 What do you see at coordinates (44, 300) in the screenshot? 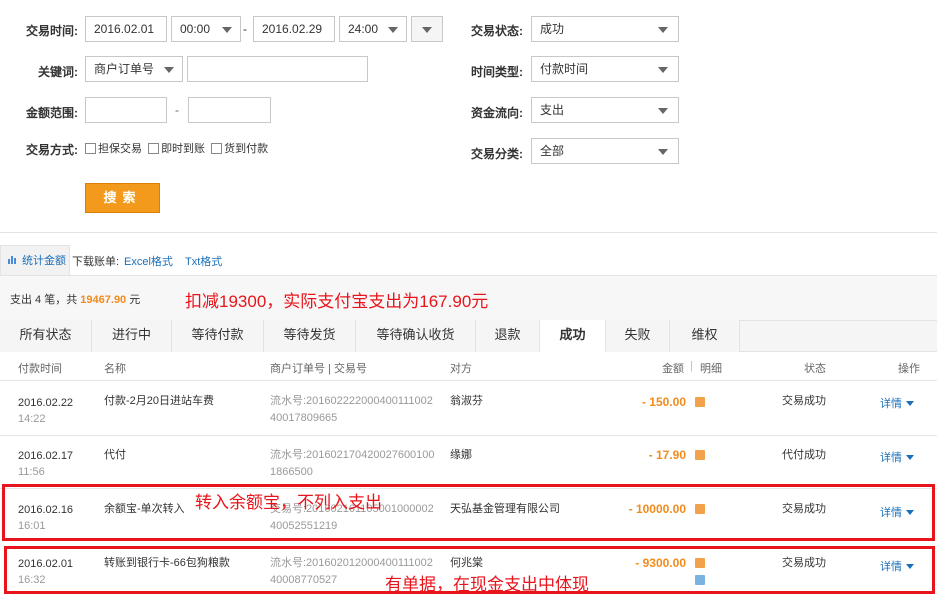
I see `summary-prefix: 支出 4 笔，共` at bounding box center [44, 300].